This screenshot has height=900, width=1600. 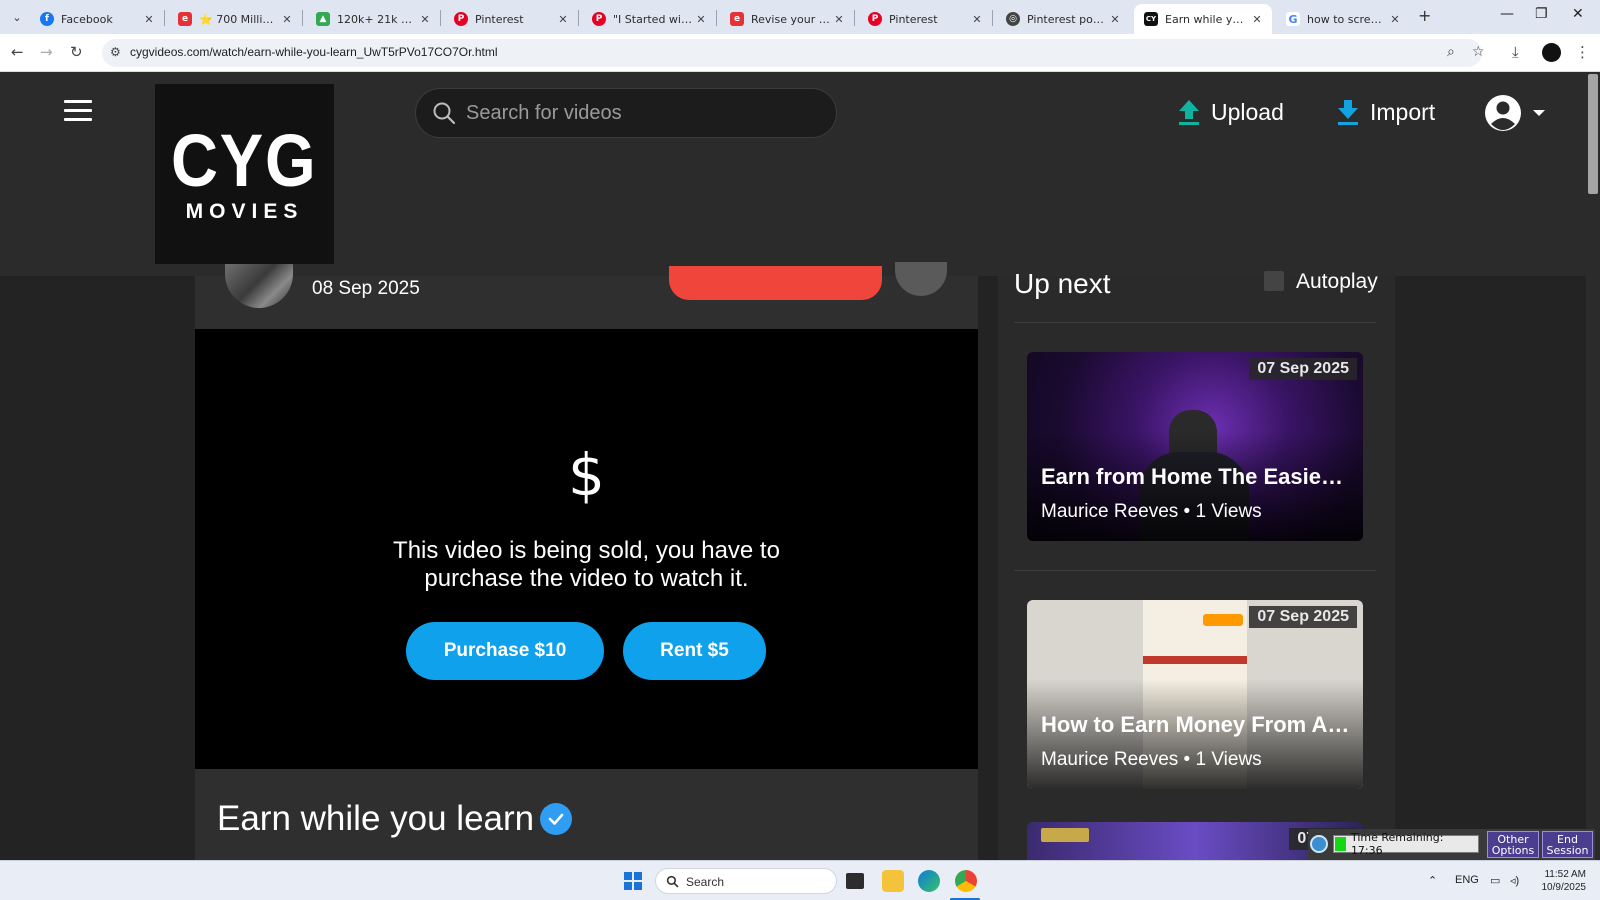 I want to click on windows-start-icon, so click(x=633, y=881).